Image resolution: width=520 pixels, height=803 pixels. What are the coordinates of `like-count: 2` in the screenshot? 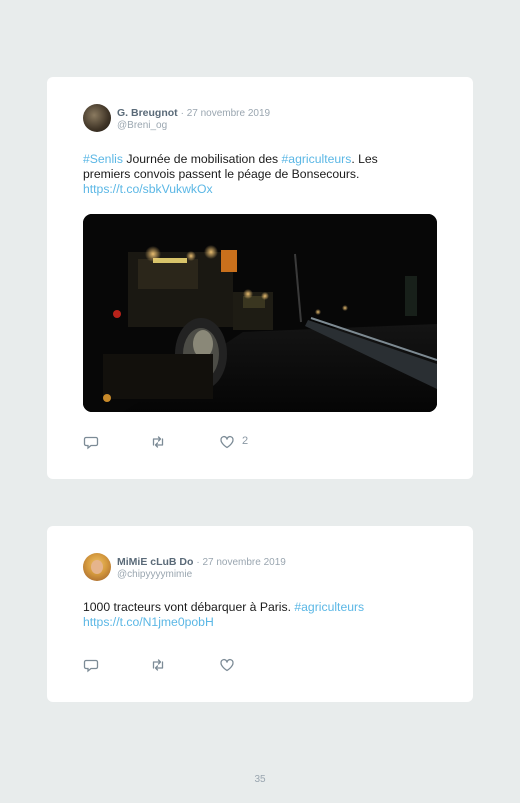 It's located at (245, 441).